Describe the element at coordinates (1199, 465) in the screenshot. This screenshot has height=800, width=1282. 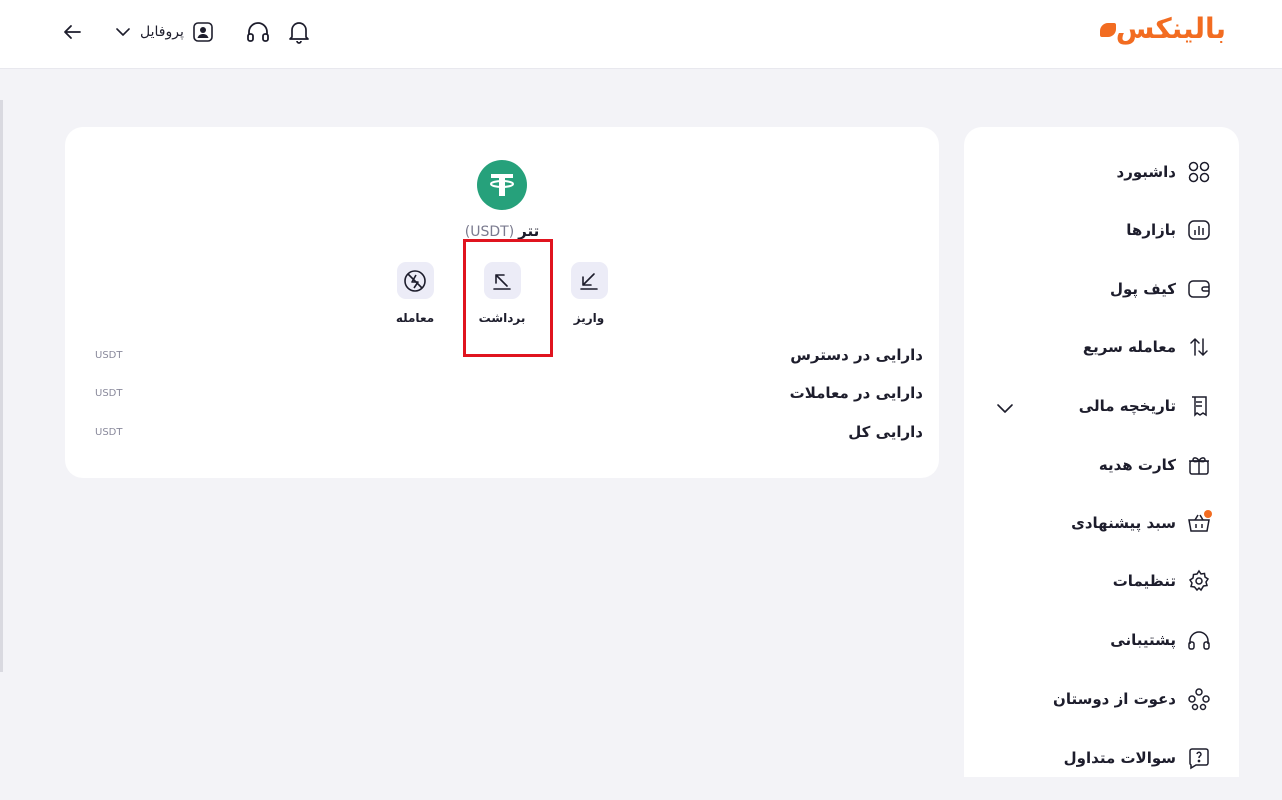
I see `gift-icon` at that location.